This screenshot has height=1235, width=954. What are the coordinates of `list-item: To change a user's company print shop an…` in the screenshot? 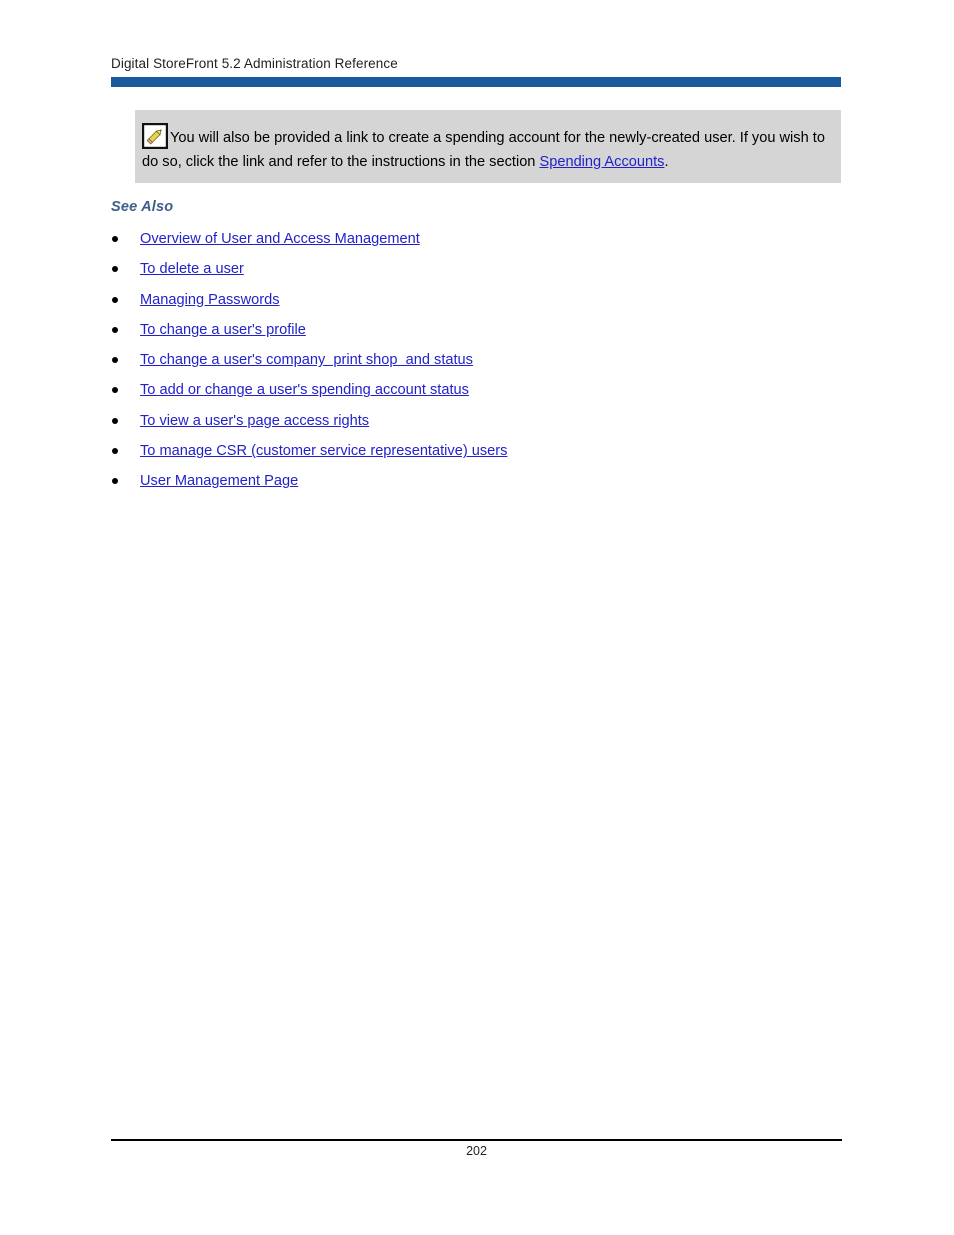 It's located at (476, 365).